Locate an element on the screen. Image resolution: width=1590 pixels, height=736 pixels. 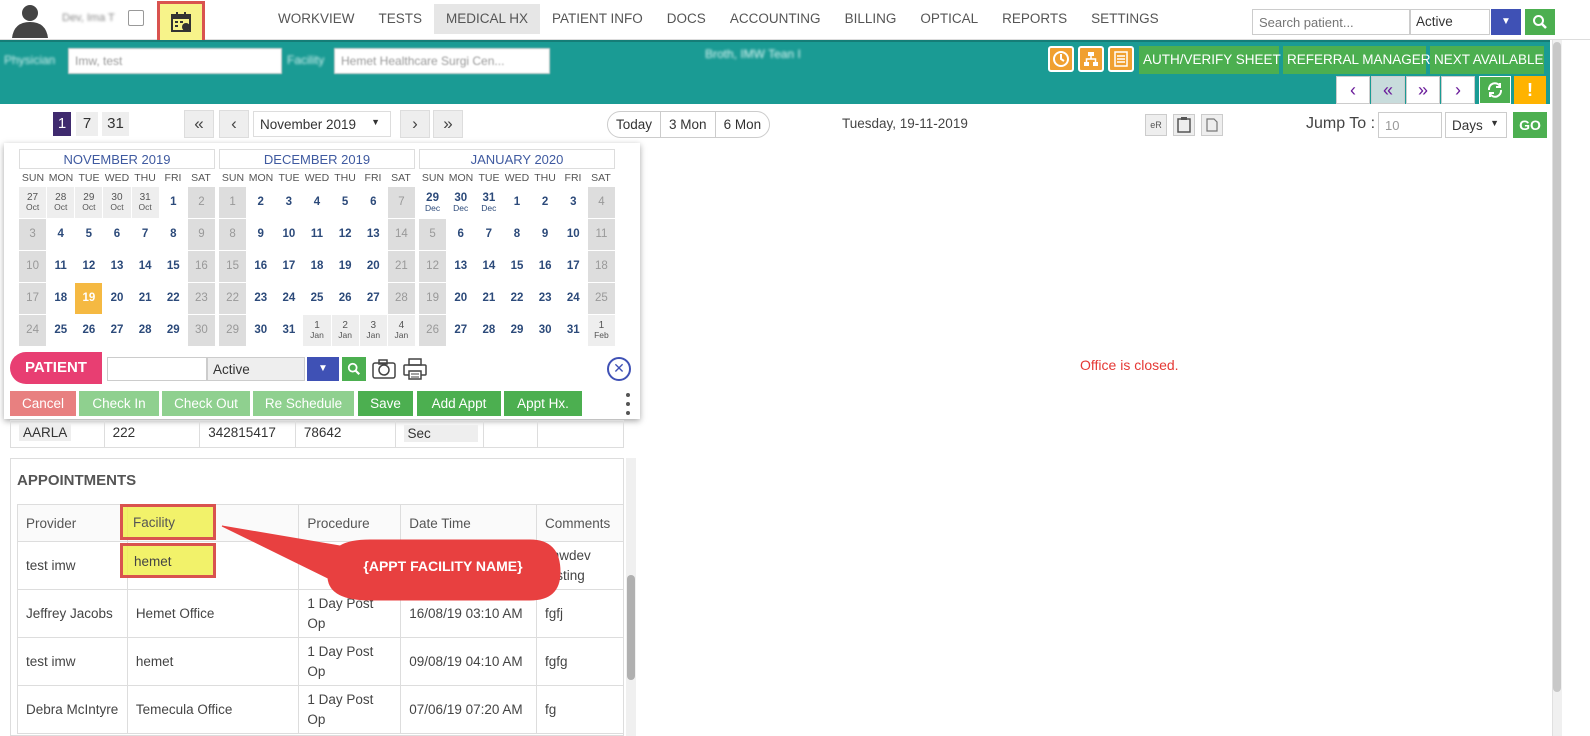
jump-unit-select: Days ▼ is located at coordinates (1476, 125).